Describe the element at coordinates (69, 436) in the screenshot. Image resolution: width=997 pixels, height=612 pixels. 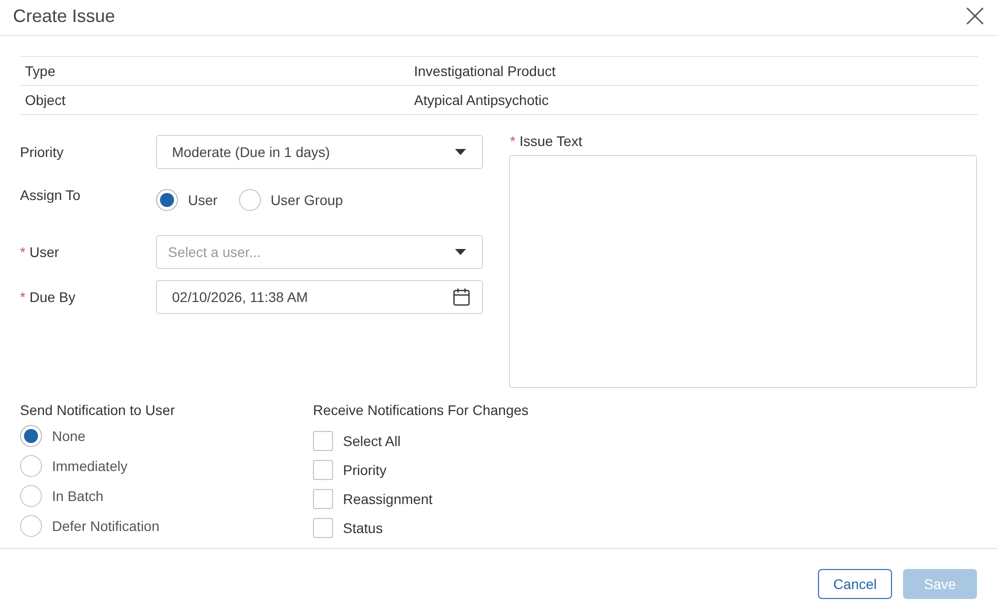
I see `radio-label: None` at that location.